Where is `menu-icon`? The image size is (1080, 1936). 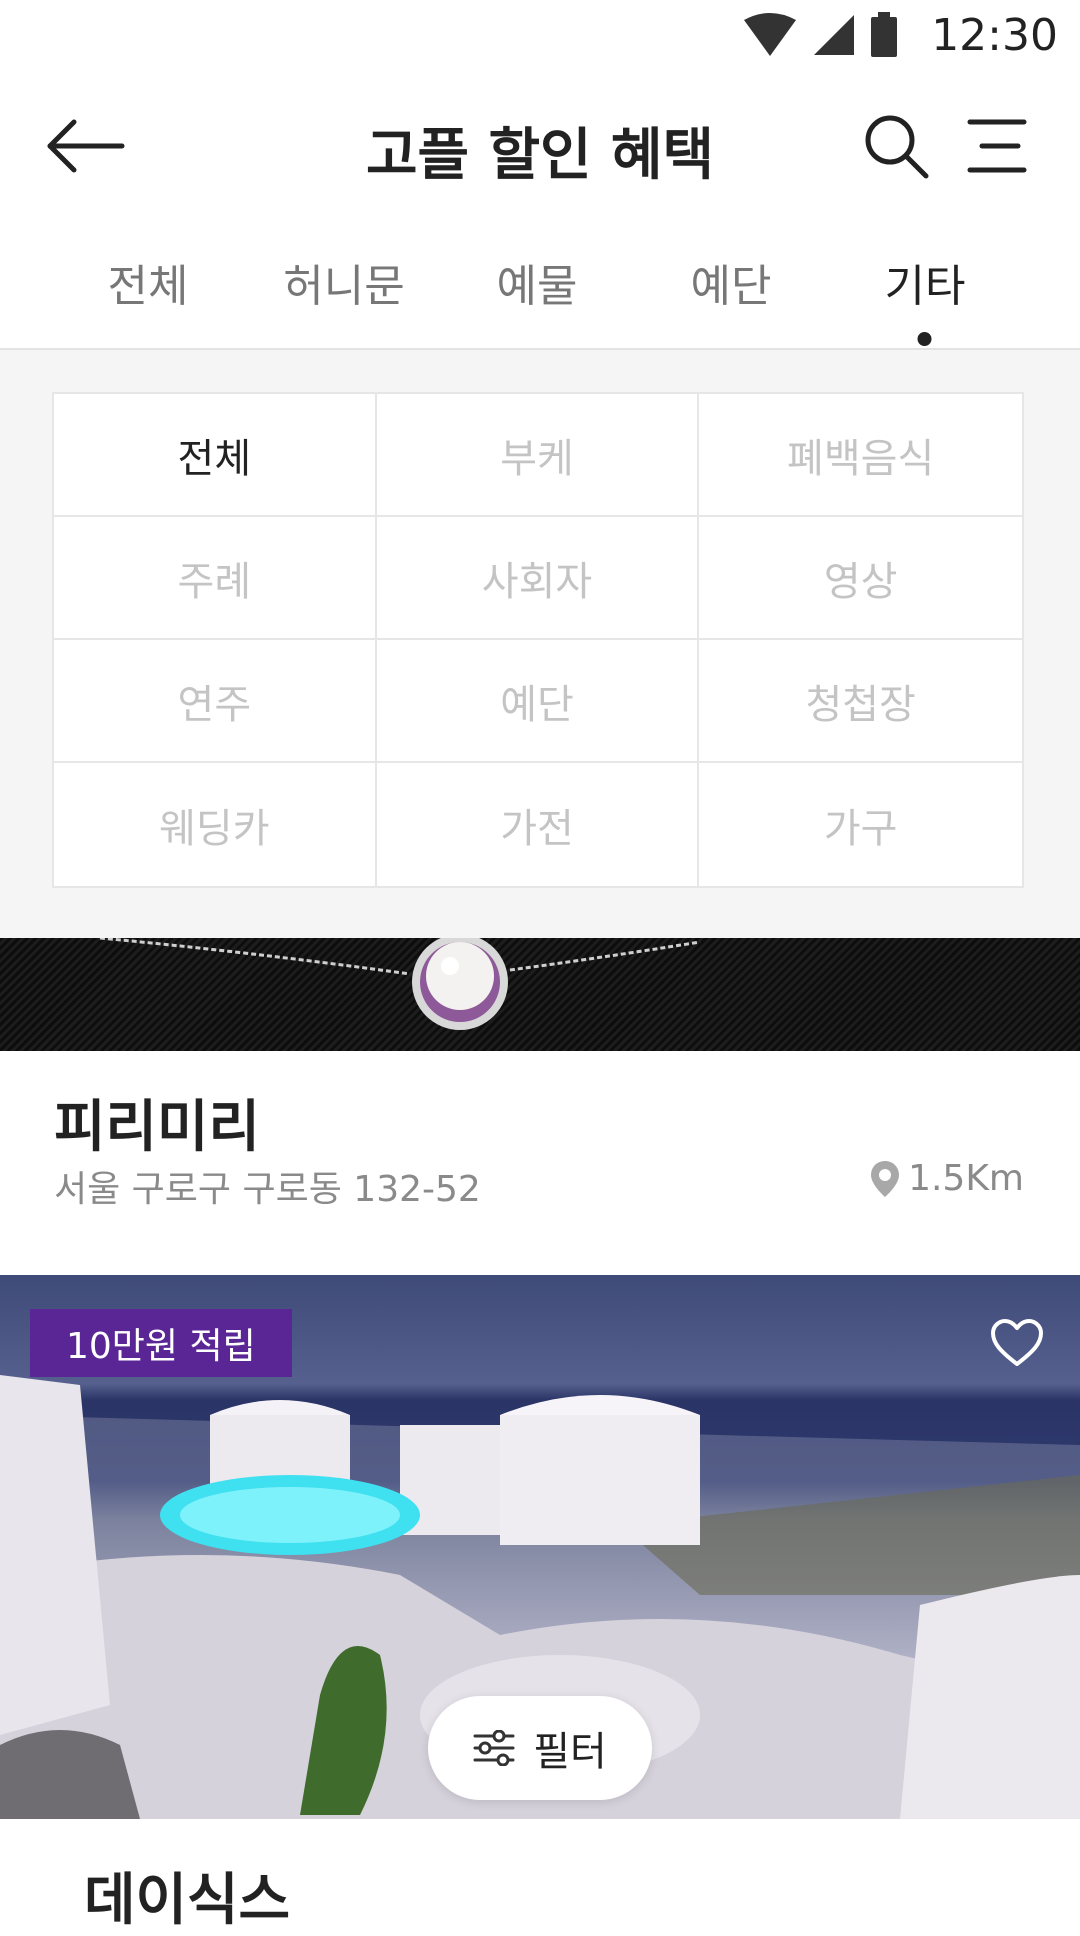
menu-icon is located at coordinates (997, 146).